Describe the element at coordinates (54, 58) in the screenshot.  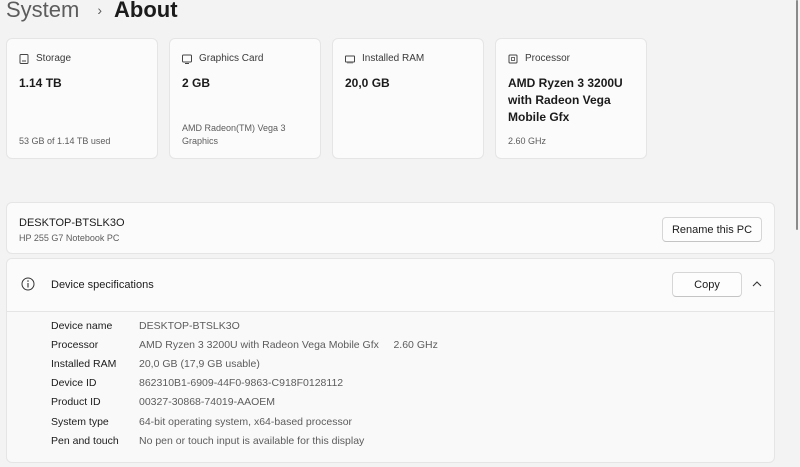
I see `card-title: Storage` at that location.